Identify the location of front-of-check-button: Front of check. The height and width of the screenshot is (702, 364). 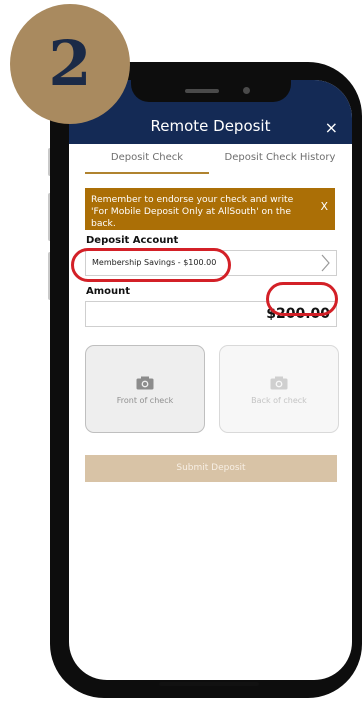
(145, 389).